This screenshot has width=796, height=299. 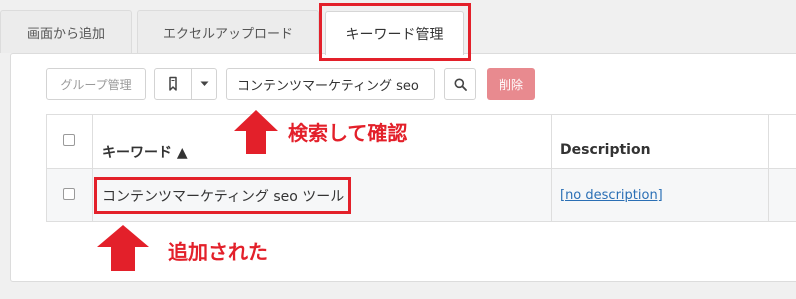 I want to click on search-confirm-annotation: 検索して確認, so click(x=348, y=133).